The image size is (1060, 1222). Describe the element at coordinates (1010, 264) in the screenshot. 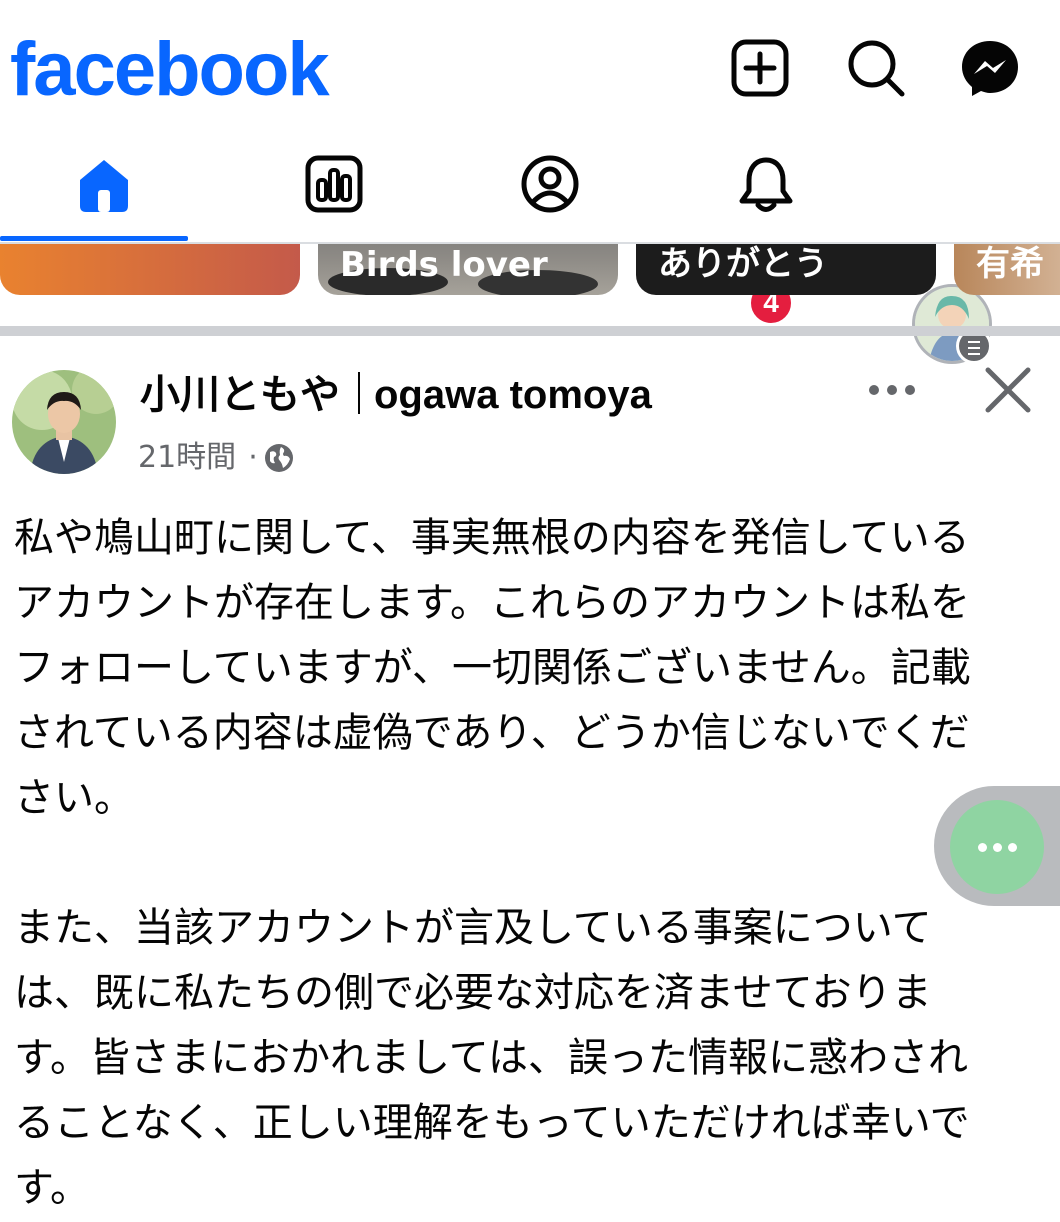

I see `story-label: 有希` at that location.